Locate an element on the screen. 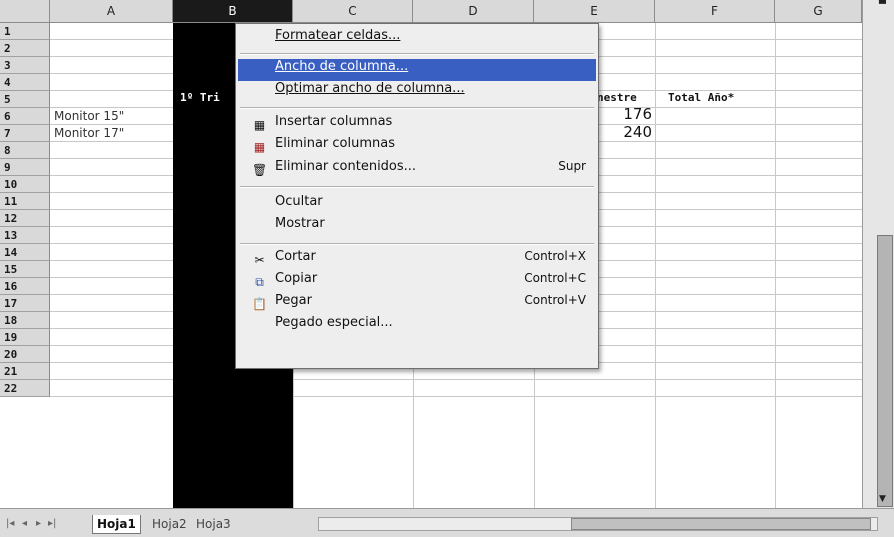 Image resolution: width=894 pixels, height=537 pixels. prev-sheet-icon: ◂ is located at coordinates (27, 524).